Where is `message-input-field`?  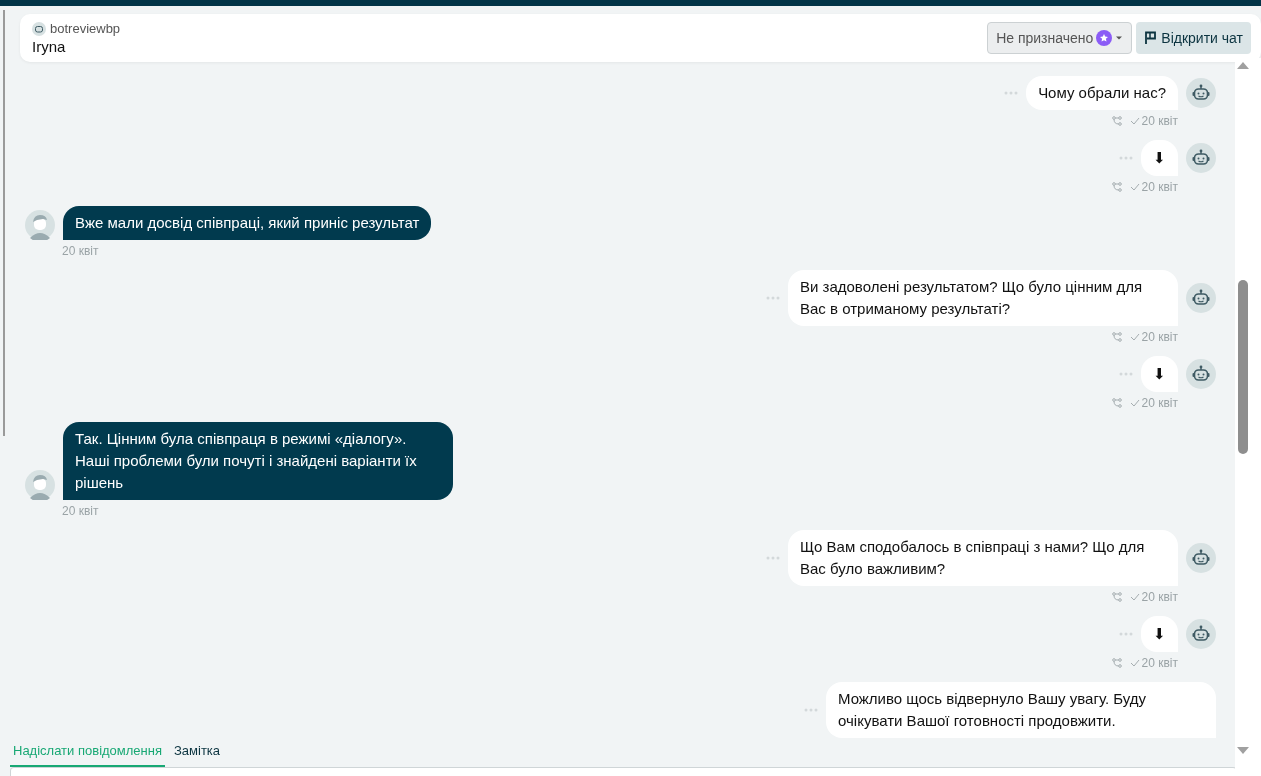
message-input-field is located at coordinates (623, 771).